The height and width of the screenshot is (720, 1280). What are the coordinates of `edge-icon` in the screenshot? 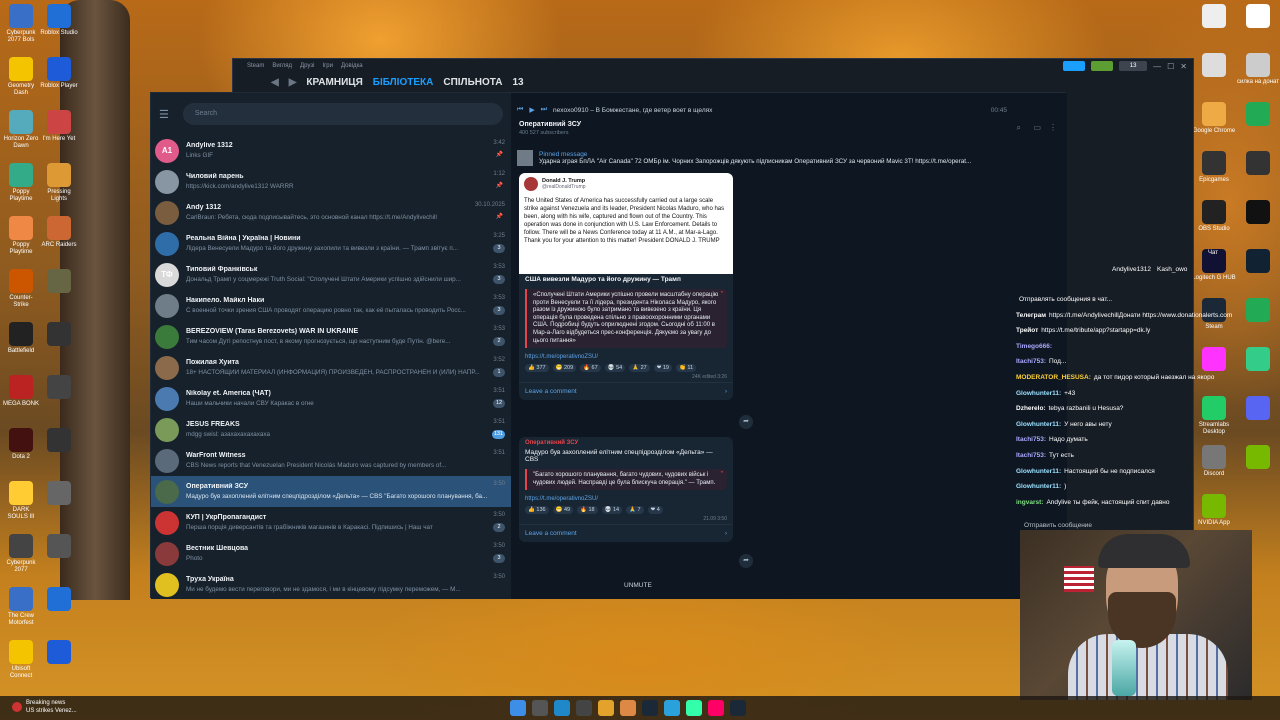 It's located at (562, 708).